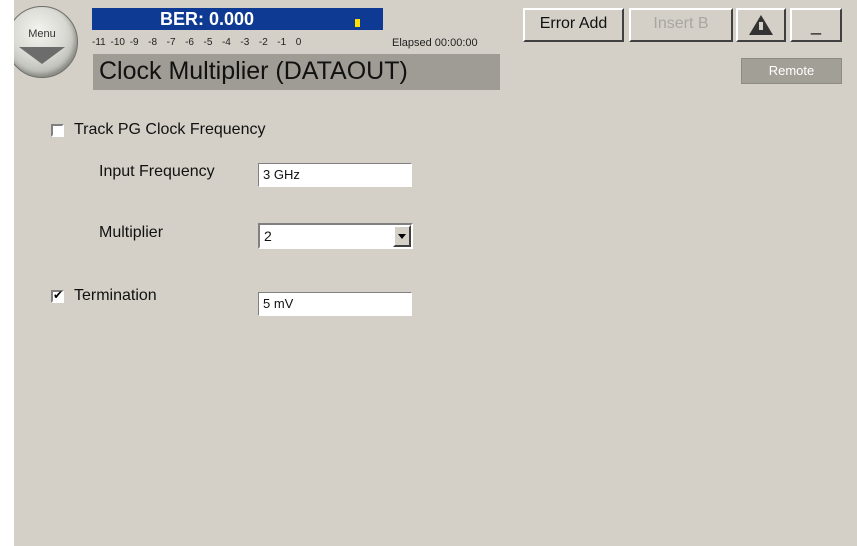 The width and height of the screenshot is (857, 546). Describe the element at coordinates (573, 25) in the screenshot. I see `error-add-button: Error Add` at that location.